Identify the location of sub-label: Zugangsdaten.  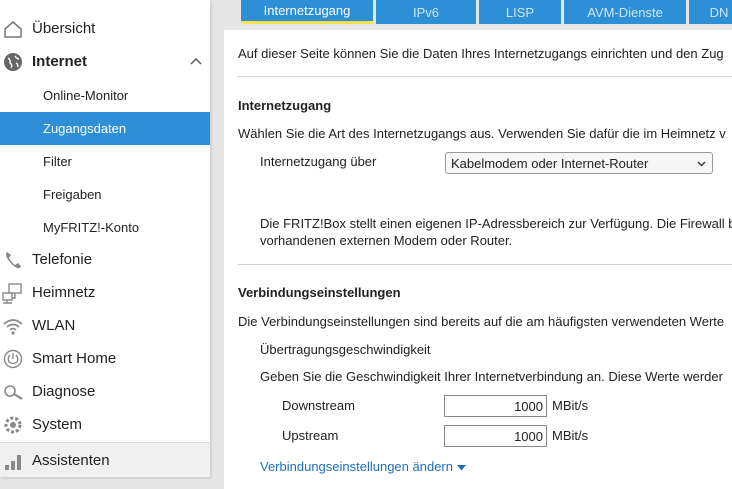
(85, 128).